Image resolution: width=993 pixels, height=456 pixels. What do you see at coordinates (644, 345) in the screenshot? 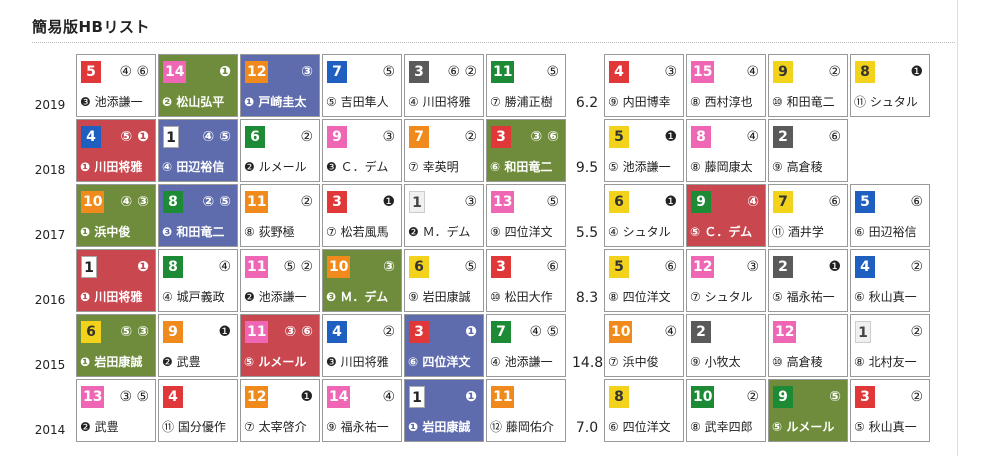
I see `horse-cell: 10 ④ ⑦ 浜中俊` at bounding box center [644, 345].